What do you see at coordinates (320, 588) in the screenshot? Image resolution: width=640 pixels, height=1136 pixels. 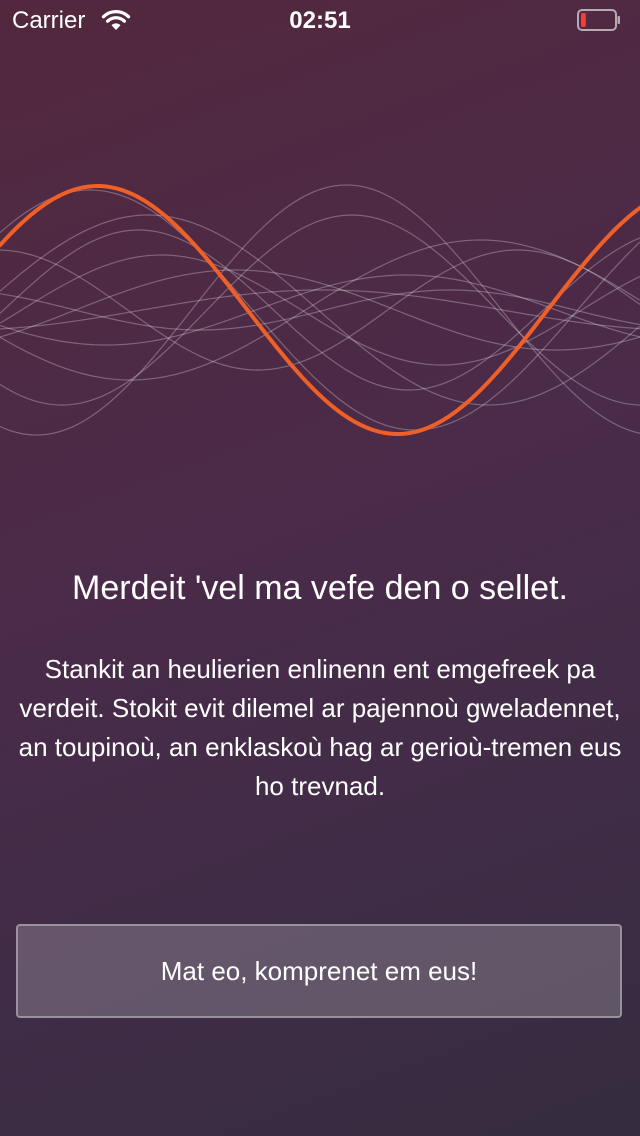 I see `onboarding-title: Merdeit 'vel ma vefe den o sellet.` at bounding box center [320, 588].